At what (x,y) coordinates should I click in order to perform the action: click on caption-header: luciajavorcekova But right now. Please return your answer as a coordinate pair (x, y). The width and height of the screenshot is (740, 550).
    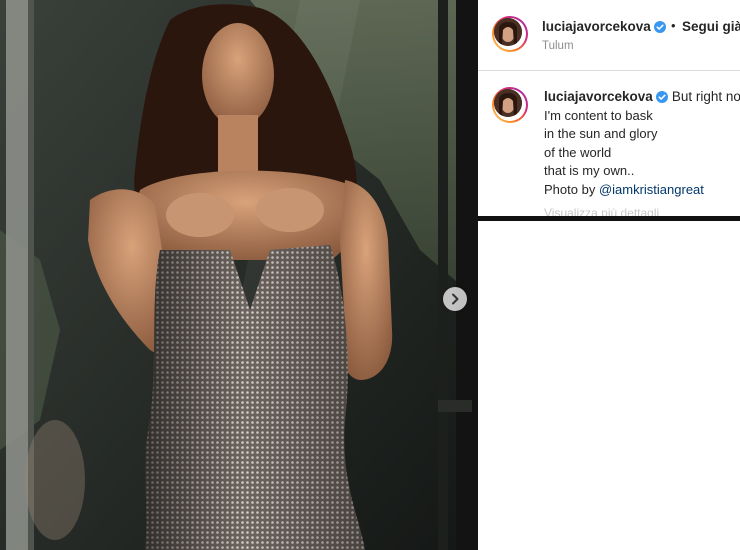
    Looking at the image, I should click on (642, 96).